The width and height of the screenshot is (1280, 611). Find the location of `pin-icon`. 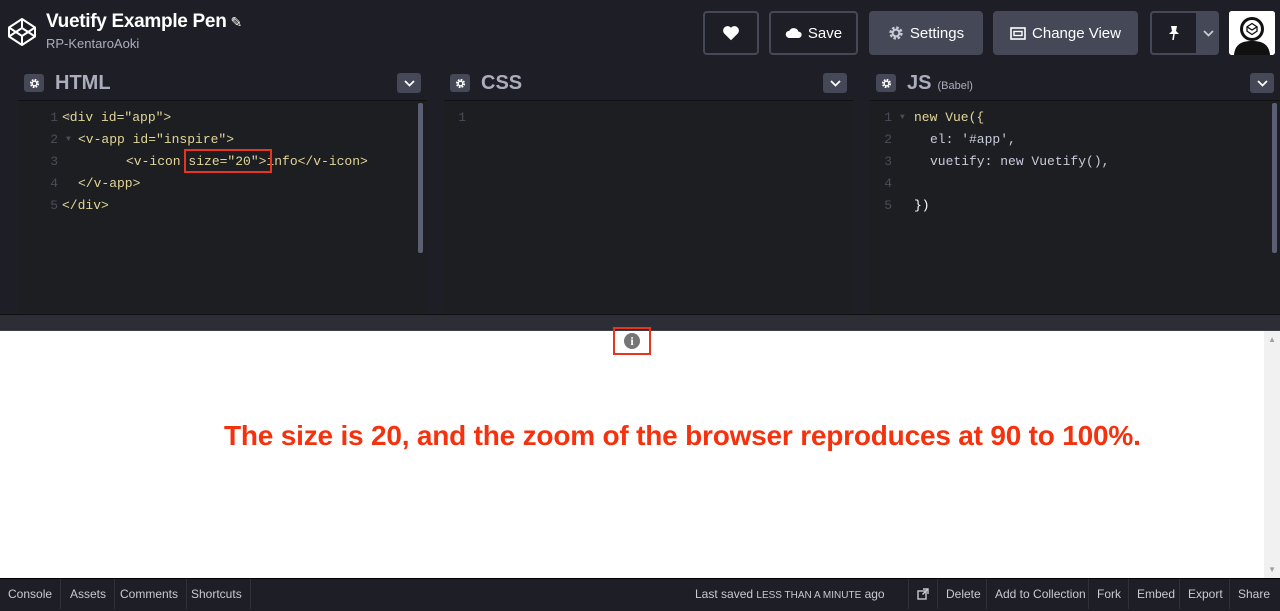

pin-icon is located at coordinates (1174, 33).